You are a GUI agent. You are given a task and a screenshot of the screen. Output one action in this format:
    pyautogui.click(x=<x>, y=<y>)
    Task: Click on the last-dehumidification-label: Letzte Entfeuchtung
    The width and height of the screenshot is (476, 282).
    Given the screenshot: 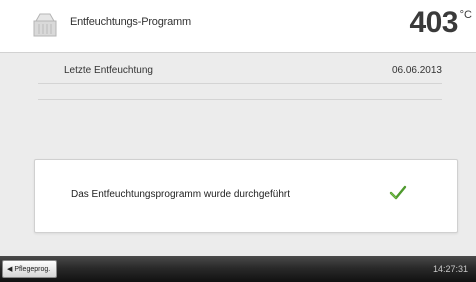 What is the action you would take?
    pyautogui.click(x=108, y=70)
    